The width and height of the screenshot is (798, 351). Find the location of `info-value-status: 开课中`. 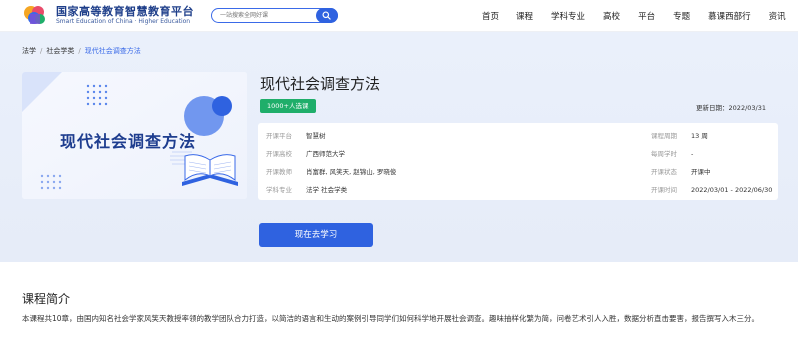

info-value-status: 开课中 is located at coordinates (701, 172).